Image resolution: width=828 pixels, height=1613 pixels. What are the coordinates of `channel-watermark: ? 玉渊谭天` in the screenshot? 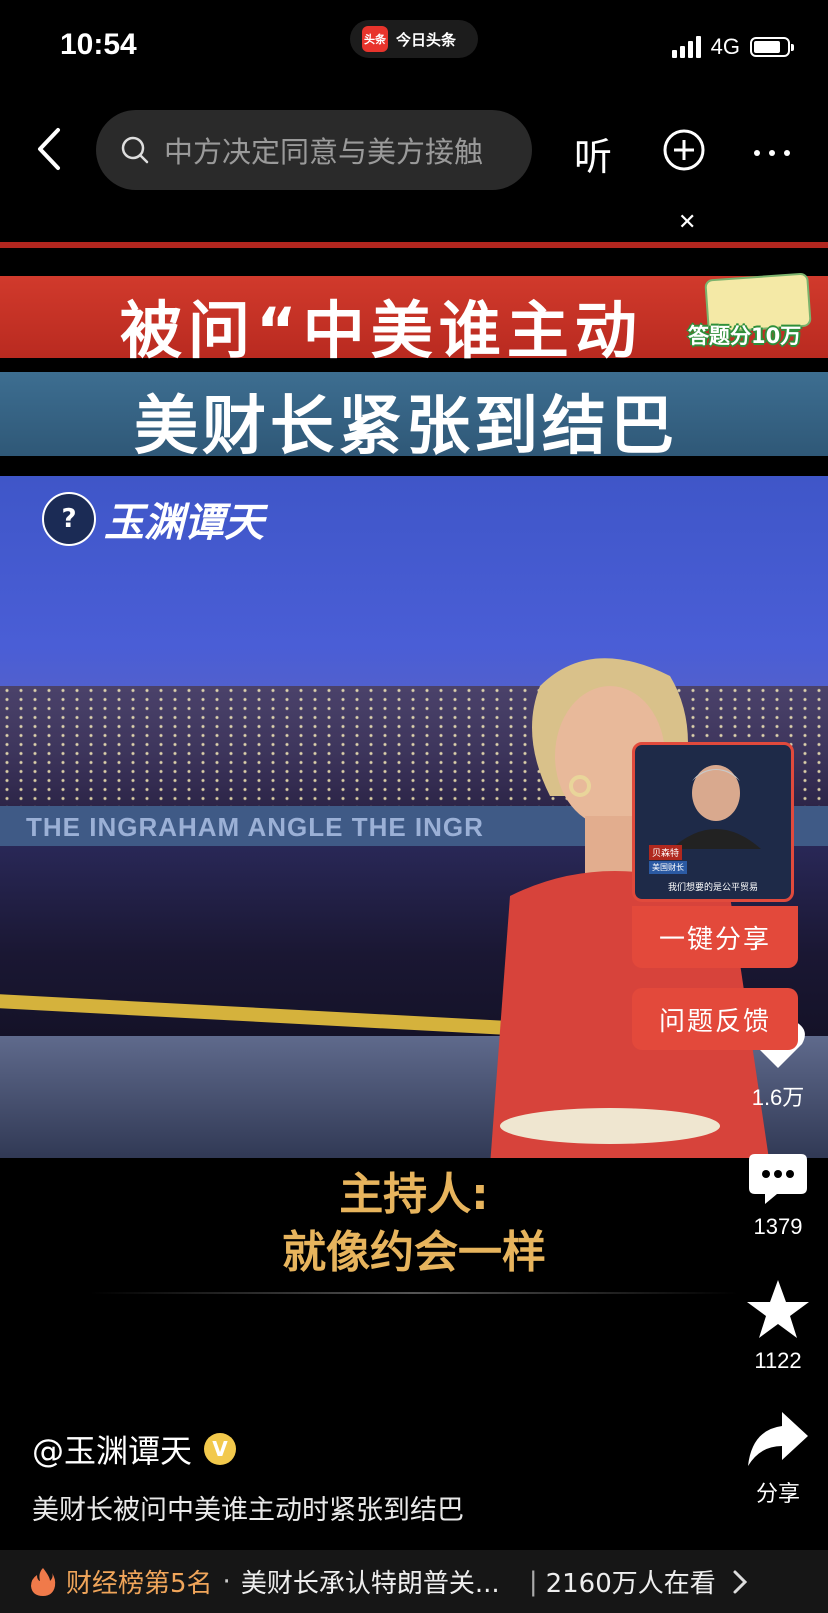 It's located at (153, 519).